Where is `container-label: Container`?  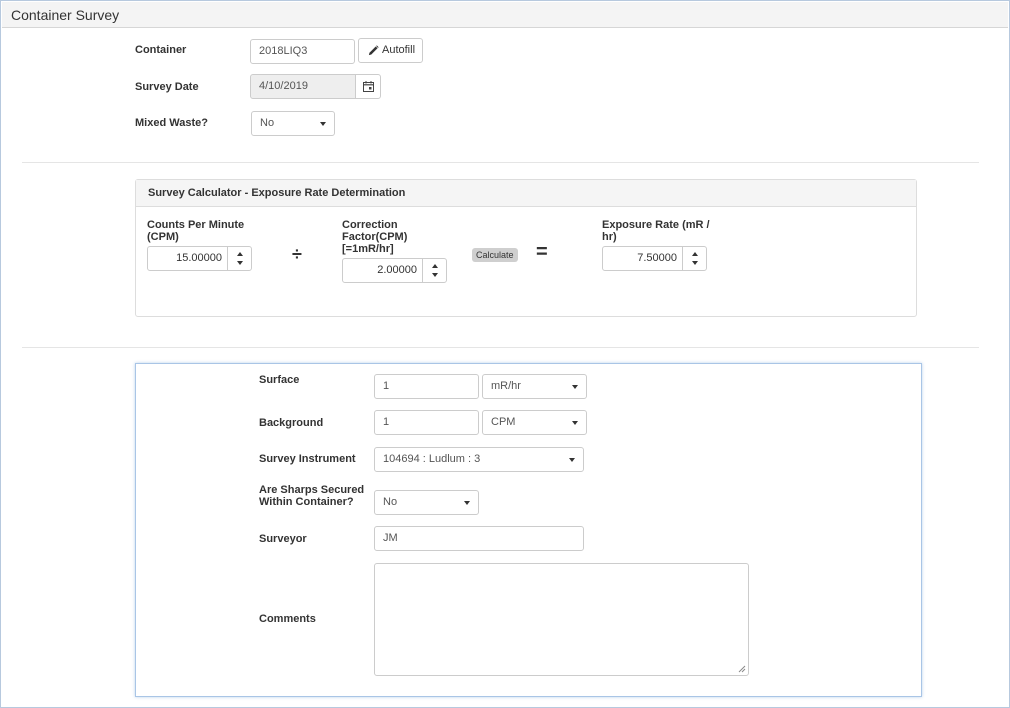 container-label: Container is located at coordinates (161, 50).